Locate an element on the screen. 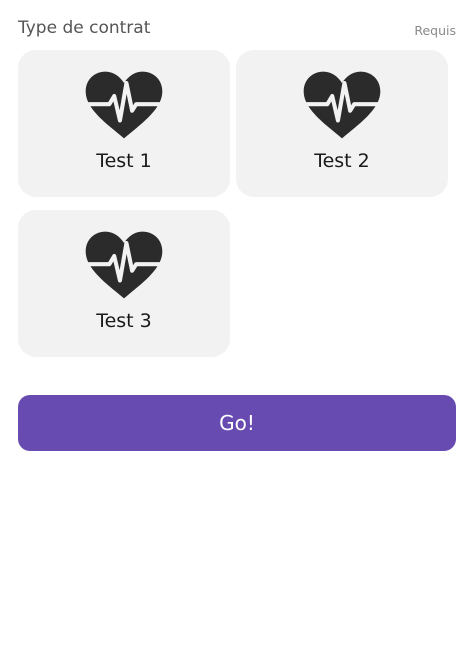 This screenshot has width=474, height=652. contract-option-test-2: Test 2 is located at coordinates (342, 123).